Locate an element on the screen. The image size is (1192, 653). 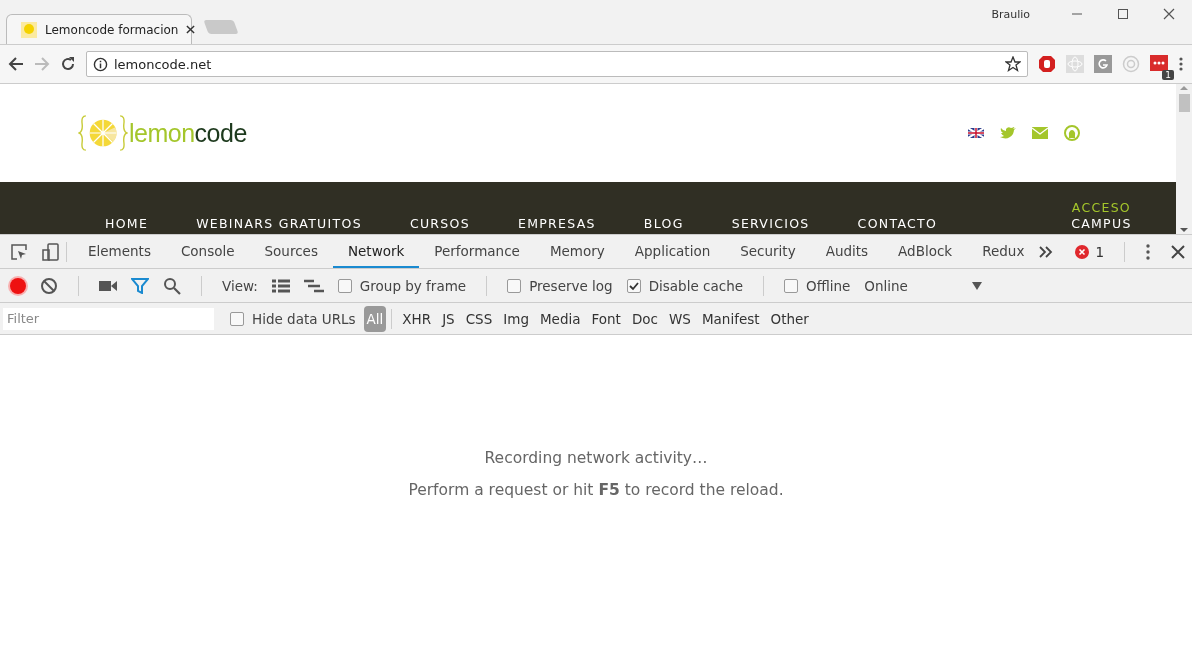
notification-badge: 1 is located at coordinates (1168, 75).